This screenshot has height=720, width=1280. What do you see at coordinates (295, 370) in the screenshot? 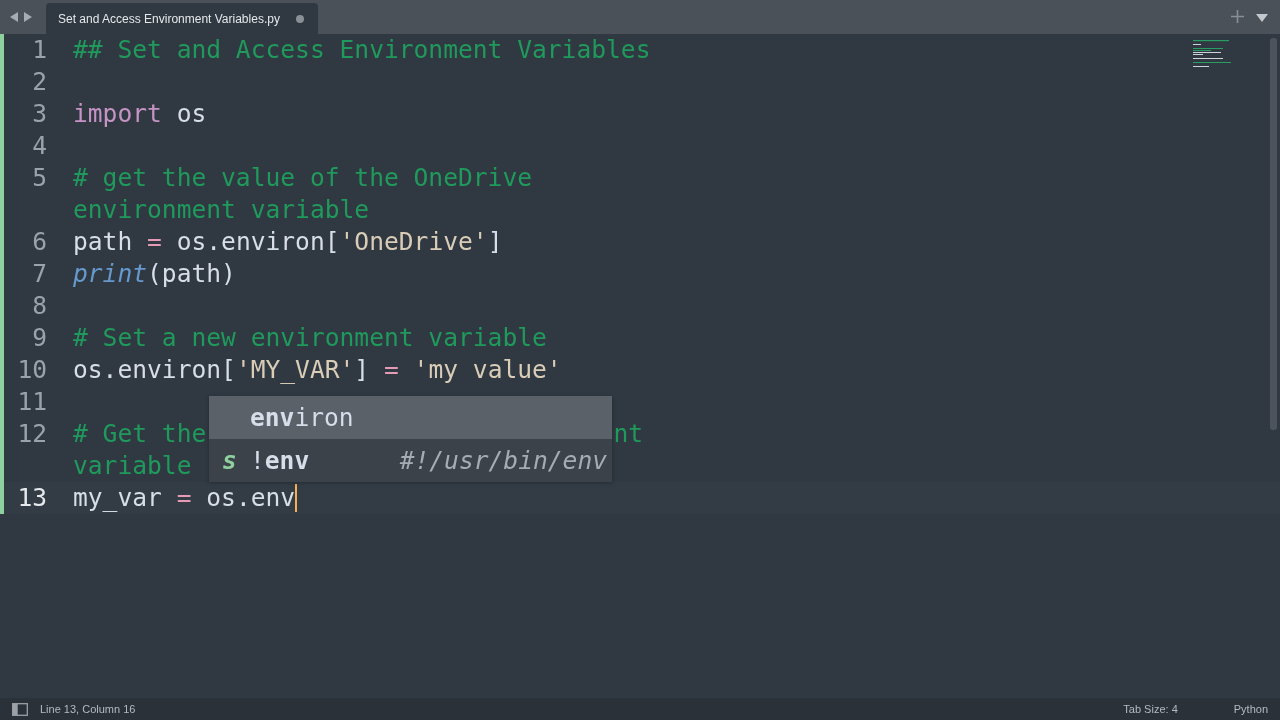
I see `code-token: 'MY_VAR'` at bounding box center [295, 370].